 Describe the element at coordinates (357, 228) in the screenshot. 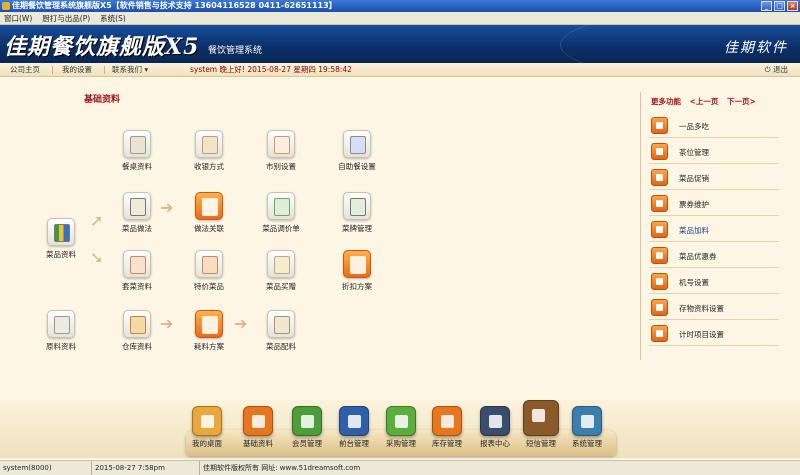

I see `node-label: 菜牌管理` at that location.